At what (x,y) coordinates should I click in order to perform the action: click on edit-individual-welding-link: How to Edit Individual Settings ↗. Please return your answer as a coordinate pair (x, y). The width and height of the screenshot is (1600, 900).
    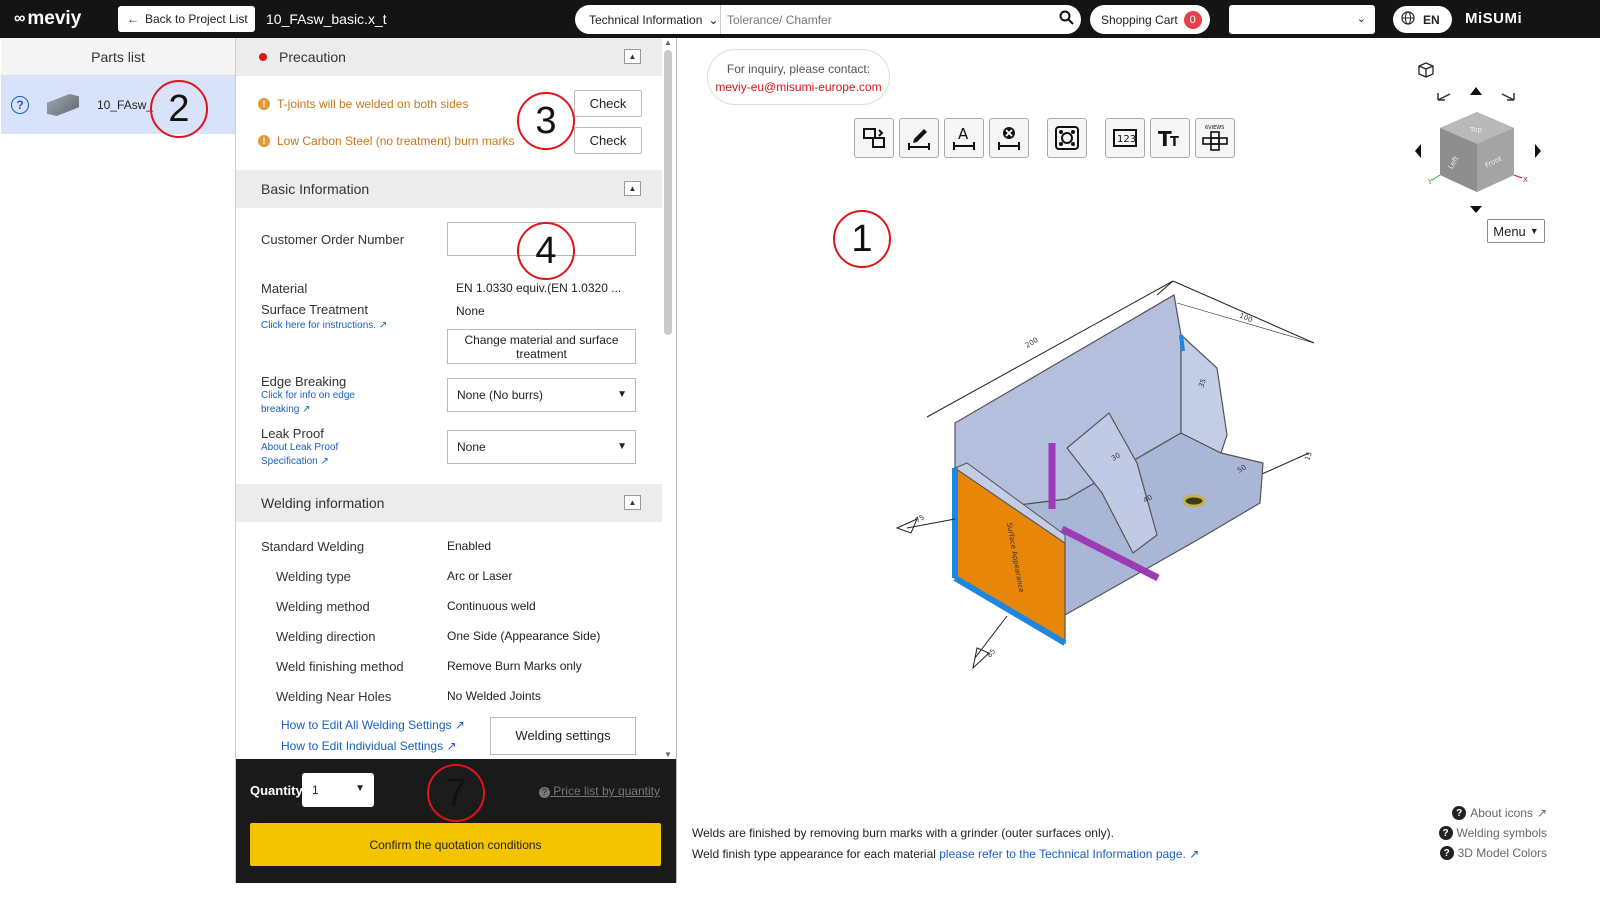
    Looking at the image, I should click on (369, 746).